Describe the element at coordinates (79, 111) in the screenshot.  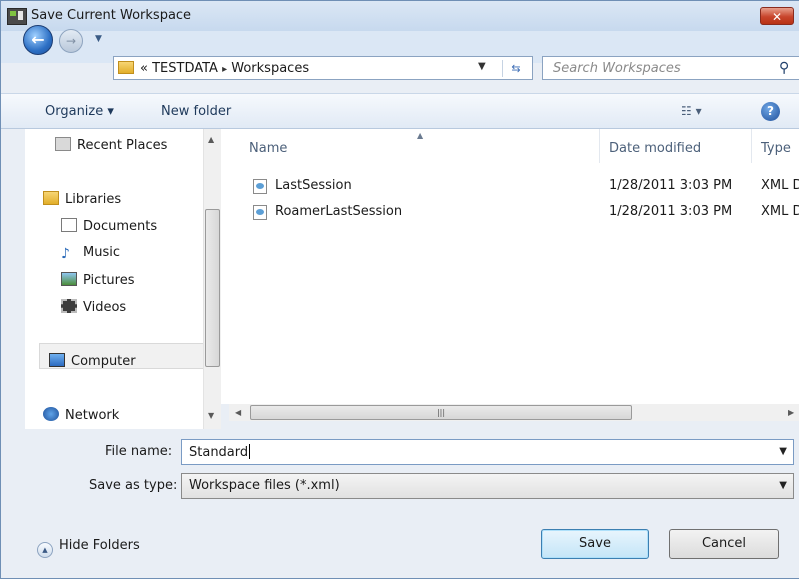
I see `organize-menu: Organize ▾` at that location.